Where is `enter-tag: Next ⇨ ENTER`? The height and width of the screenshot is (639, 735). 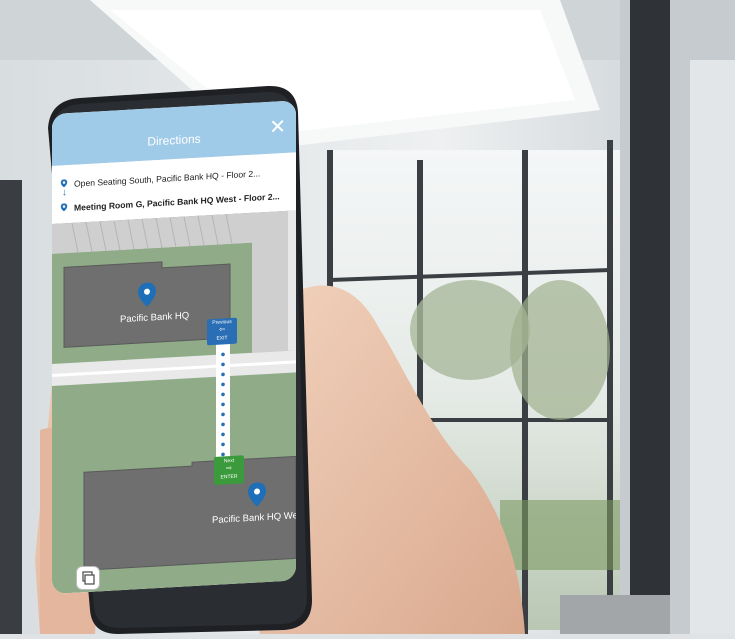 enter-tag: Next ⇨ ENTER is located at coordinates (229, 469).